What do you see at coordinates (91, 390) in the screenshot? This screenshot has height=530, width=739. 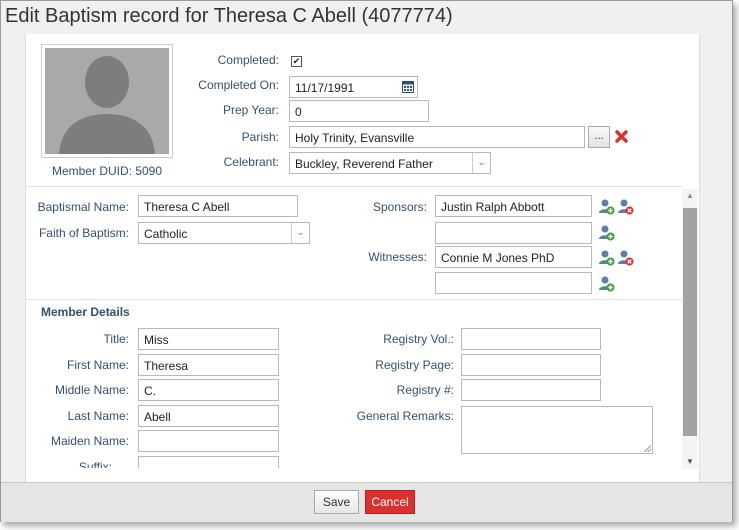 I see `middle-name-label: Middle Name:` at bounding box center [91, 390].